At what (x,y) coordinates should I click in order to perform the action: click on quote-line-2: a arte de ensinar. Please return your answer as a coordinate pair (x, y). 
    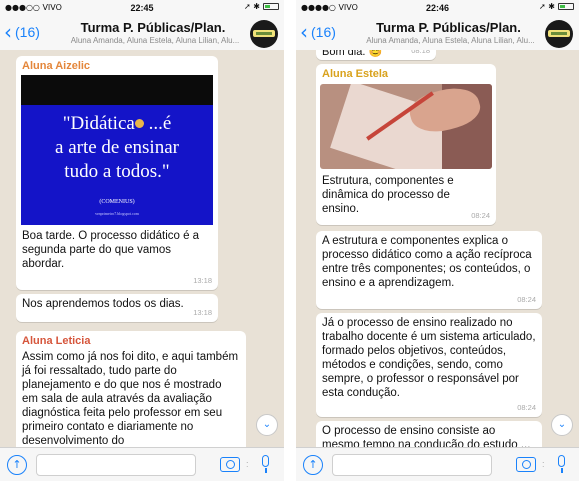
    Looking at the image, I should click on (117, 147).